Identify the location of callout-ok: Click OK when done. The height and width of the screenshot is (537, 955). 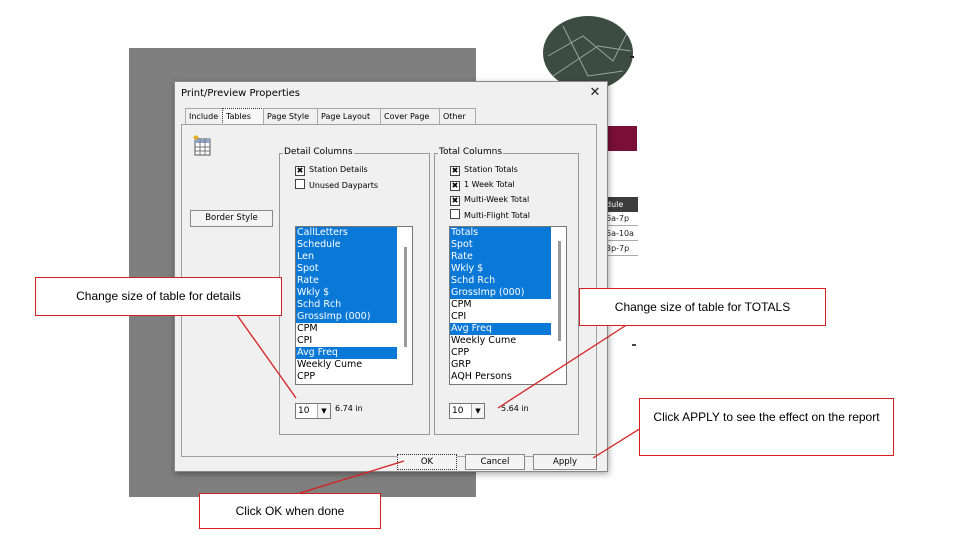
(290, 511).